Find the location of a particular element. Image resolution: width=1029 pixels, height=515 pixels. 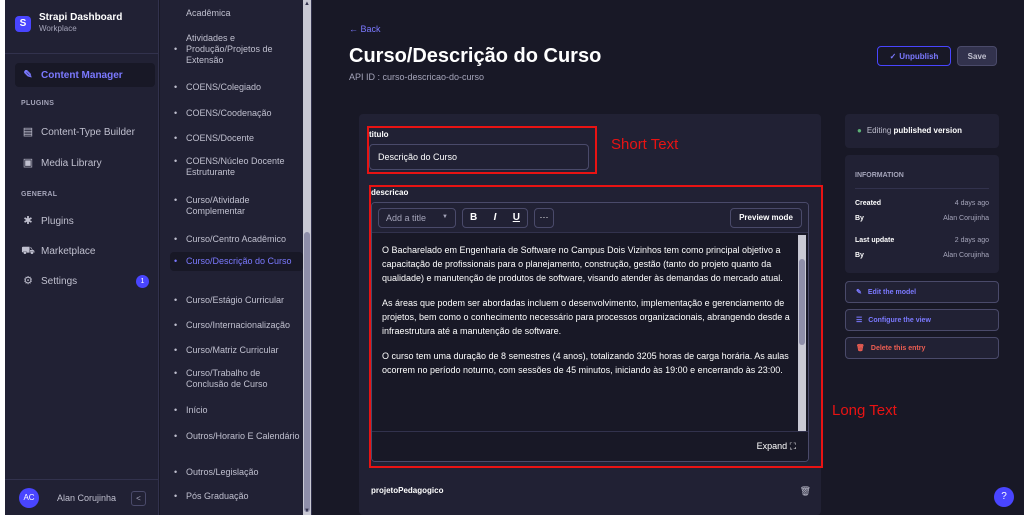

check-icon: ✓ is located at coordinates (893, 56).